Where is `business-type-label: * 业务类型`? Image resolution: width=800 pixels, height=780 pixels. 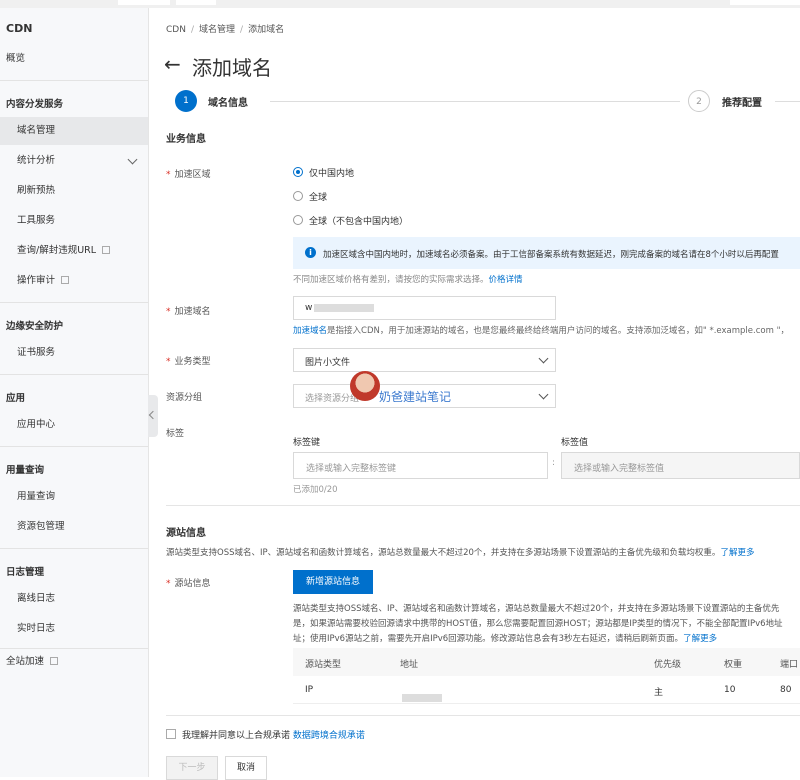
business-type-label: * 业务类型 is located at coordinates (188, 362).